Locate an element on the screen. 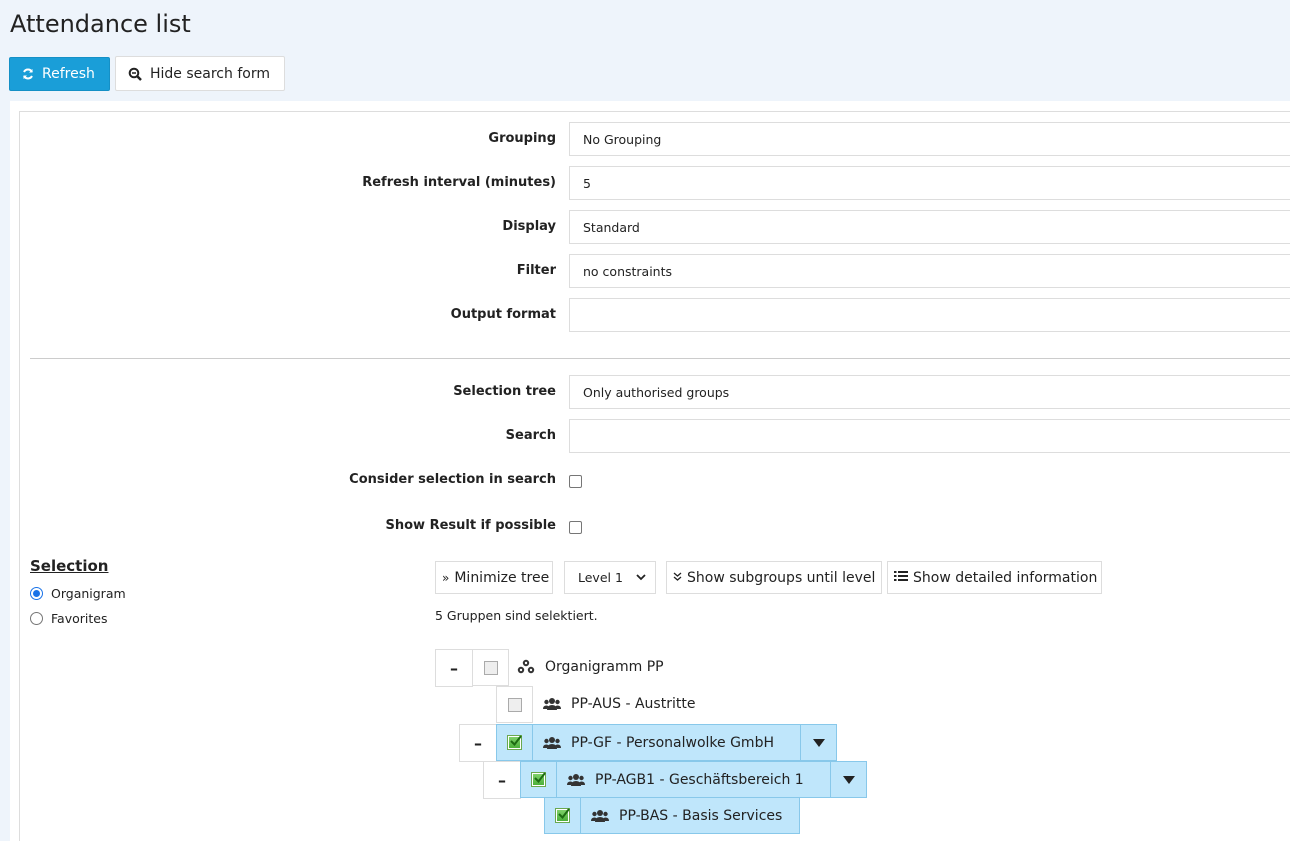 The image size is (1290, 841). tree-node-pp-agb1: PP-AGB1 - Geschäftsbereich 1 is located at coordinates (693, 779).